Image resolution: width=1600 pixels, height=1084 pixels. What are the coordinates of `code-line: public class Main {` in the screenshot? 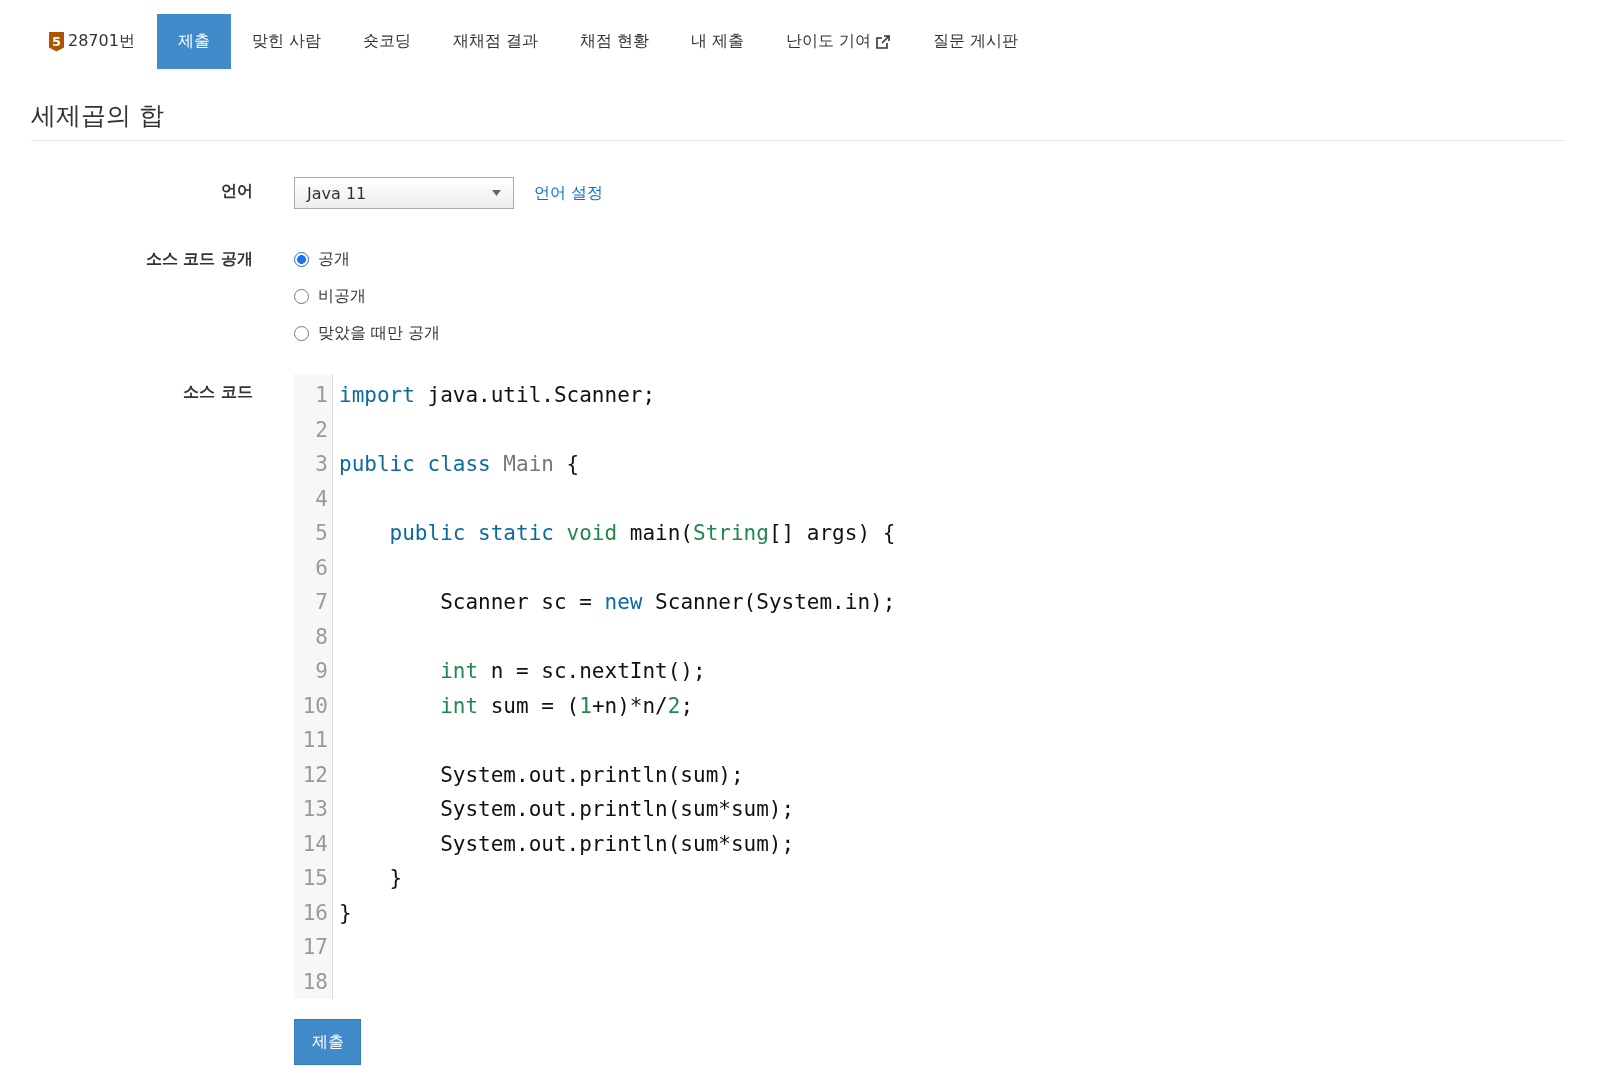 It's located at (460, 464).